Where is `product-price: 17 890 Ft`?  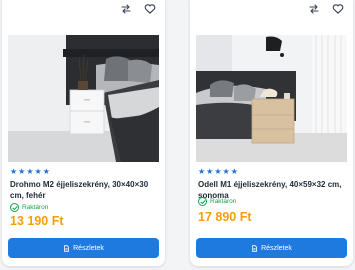
product-price: 17 890 Ft is located at coordinates (225, 217).